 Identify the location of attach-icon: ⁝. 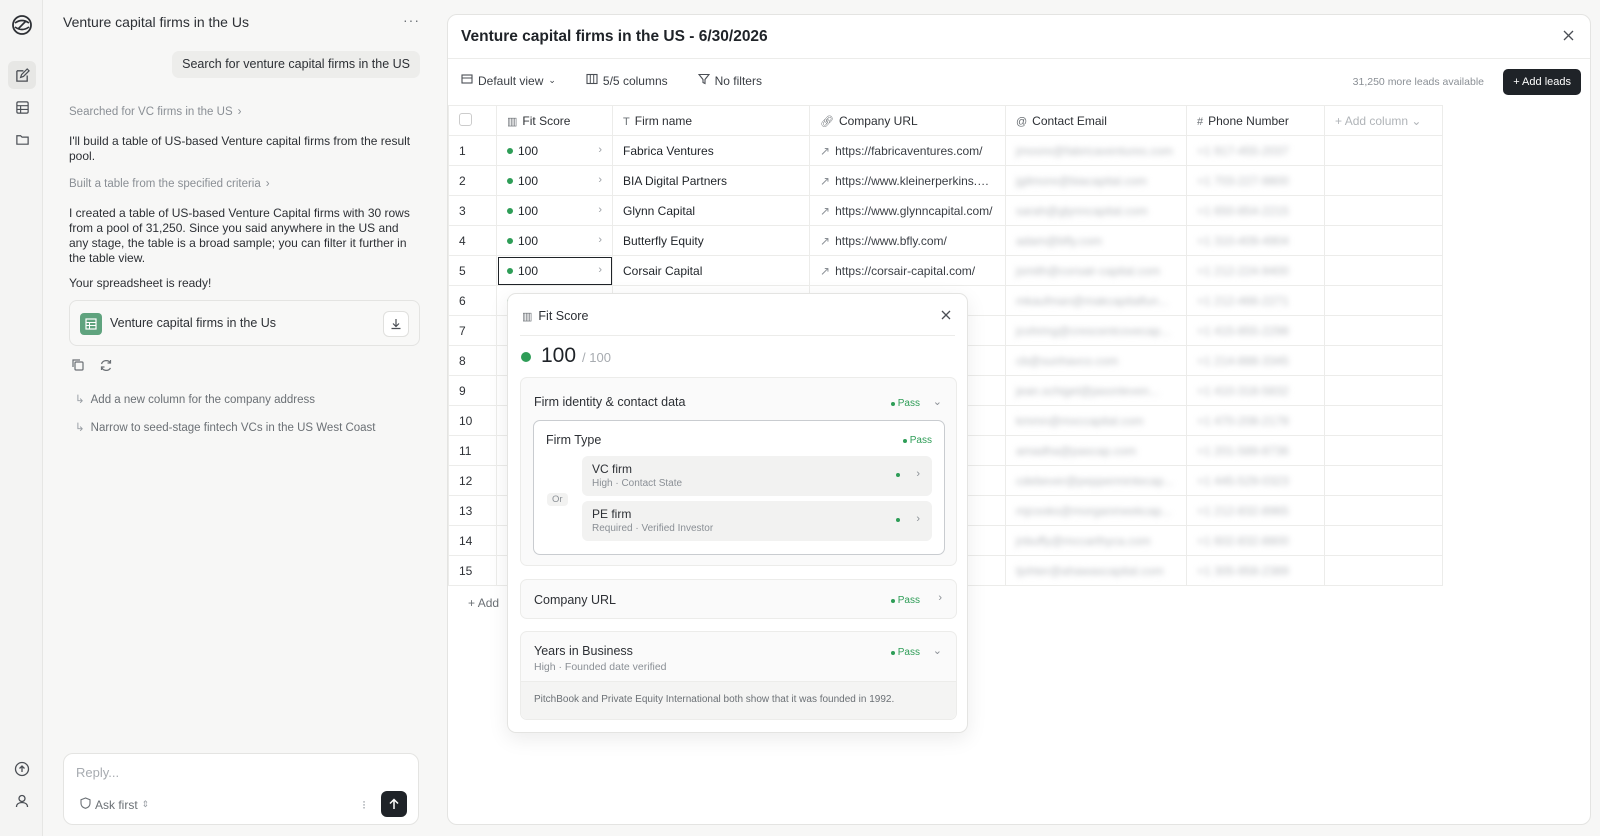
(364, 805).